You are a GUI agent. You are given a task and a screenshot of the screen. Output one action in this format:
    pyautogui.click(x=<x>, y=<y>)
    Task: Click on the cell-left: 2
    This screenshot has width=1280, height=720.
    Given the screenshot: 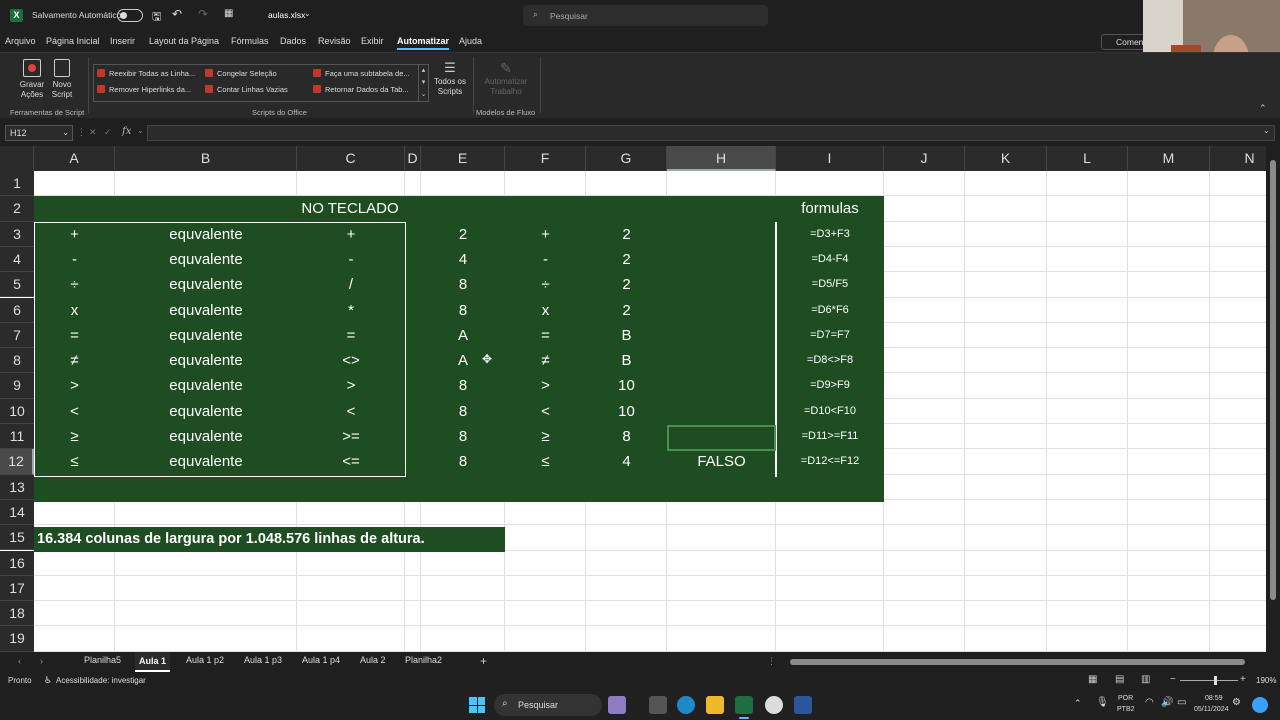 What is the action you would take?
    pyautogui.click(x=463, y=234)
    